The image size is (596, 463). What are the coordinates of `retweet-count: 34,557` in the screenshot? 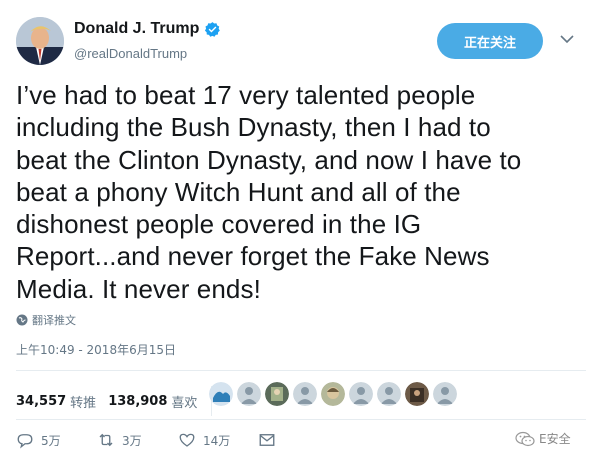 It's located at (41, 401).